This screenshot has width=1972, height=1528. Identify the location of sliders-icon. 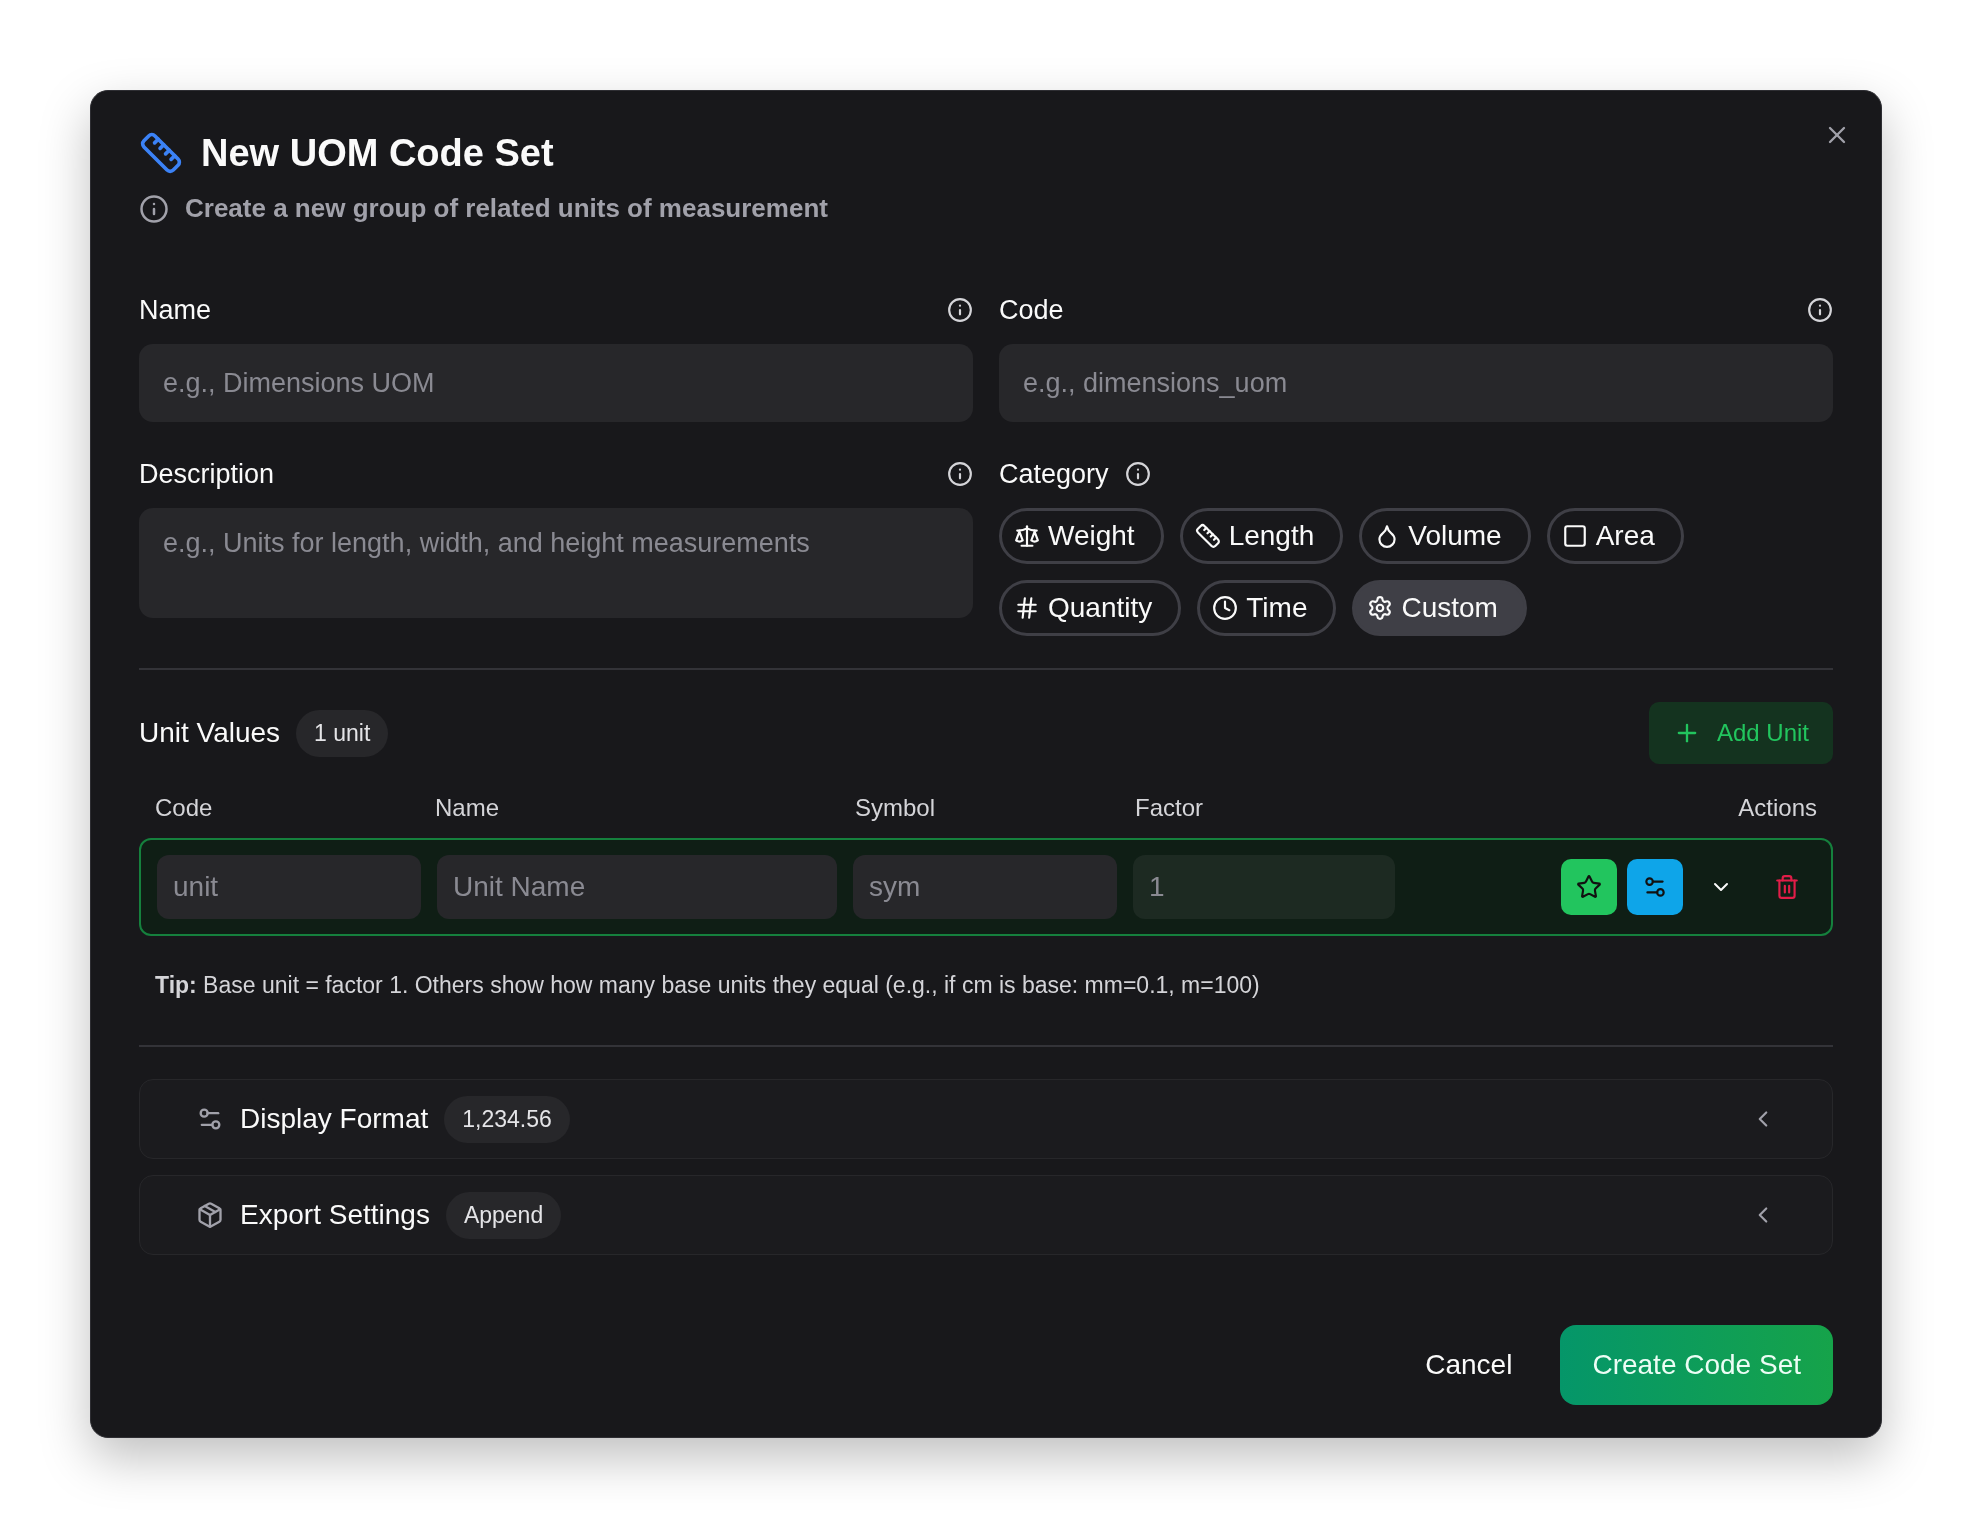
(1655, 887).